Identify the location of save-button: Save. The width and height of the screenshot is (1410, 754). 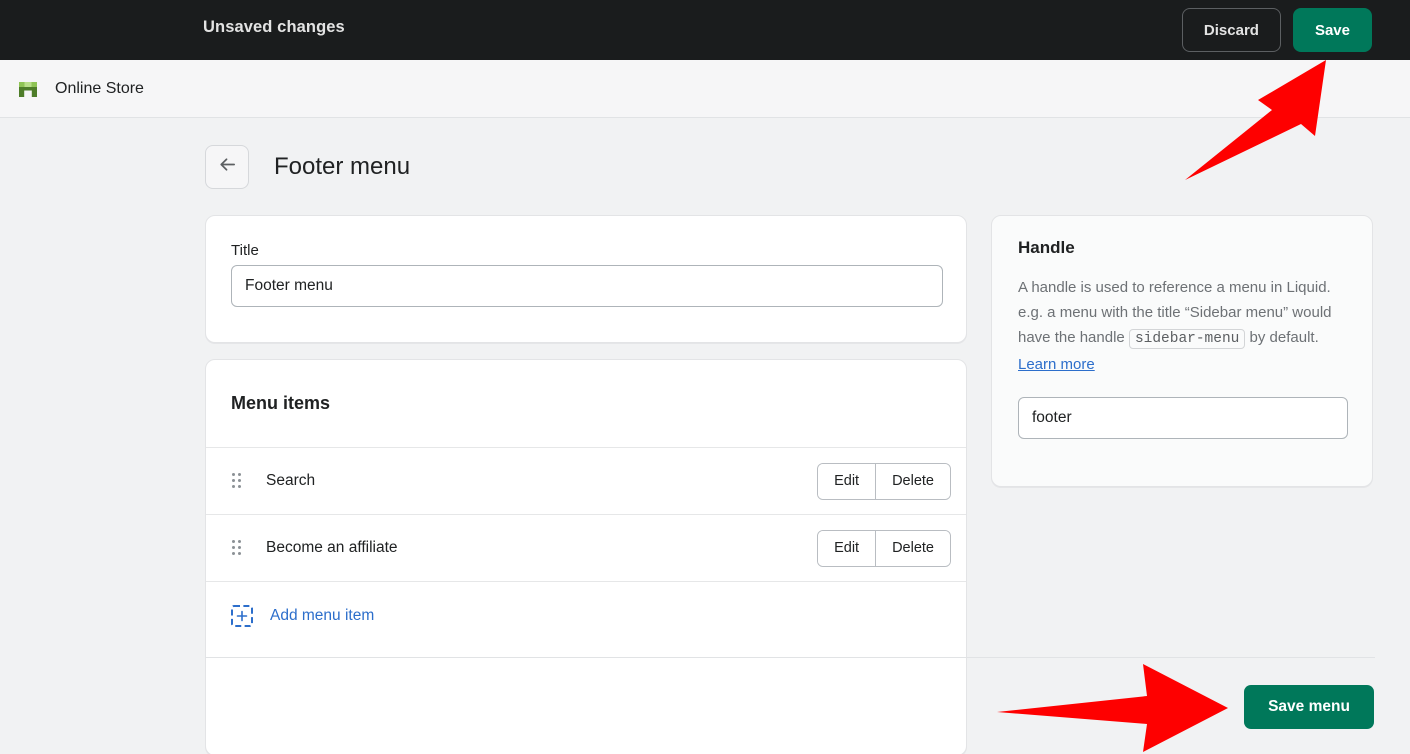
(1332, 30).